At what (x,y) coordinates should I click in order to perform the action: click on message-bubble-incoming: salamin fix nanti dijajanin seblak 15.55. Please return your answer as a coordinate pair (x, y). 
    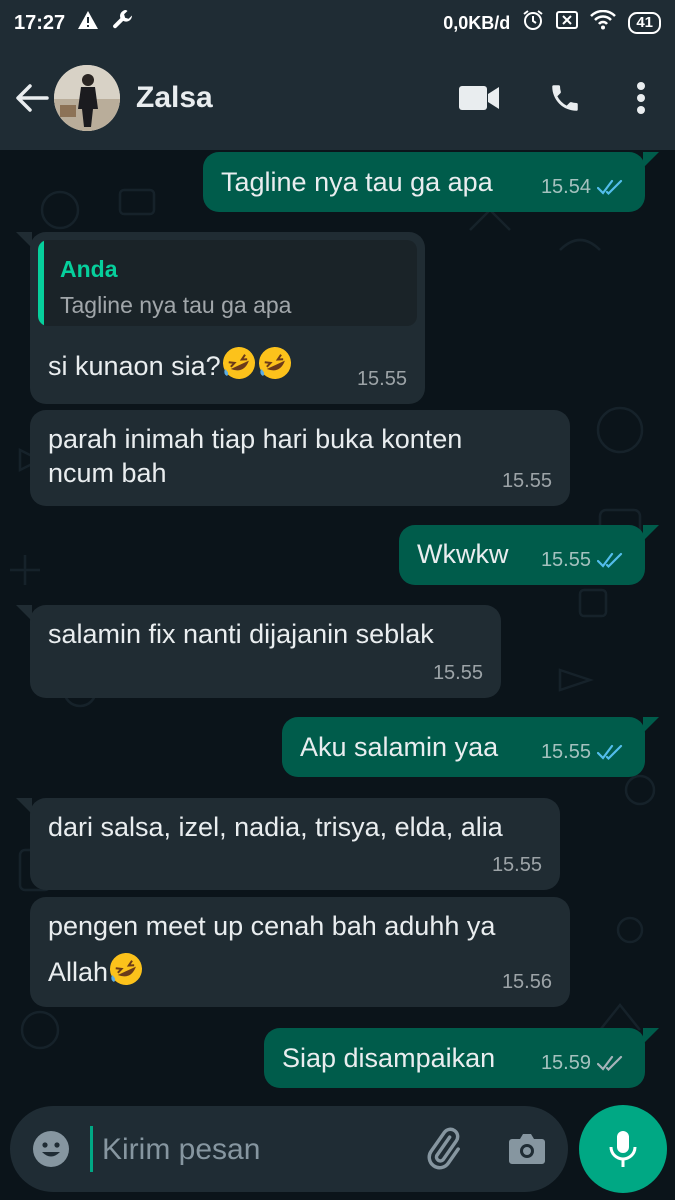
    Looking at the image, I should click on (258, 651).